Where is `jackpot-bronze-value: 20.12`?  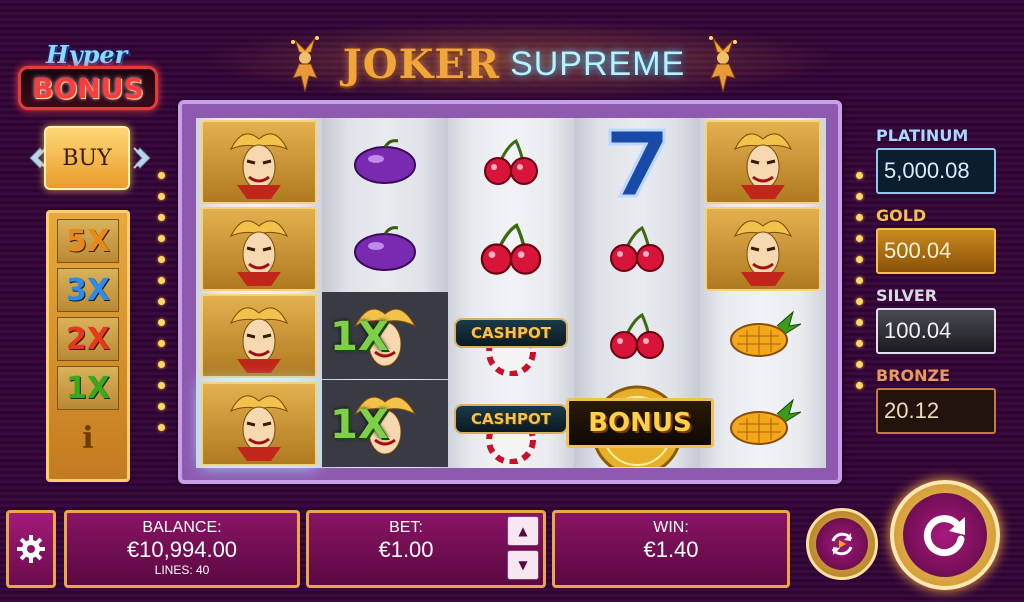 jackpot-bronze-value: 20.12 is located at coordinates (936, 411).